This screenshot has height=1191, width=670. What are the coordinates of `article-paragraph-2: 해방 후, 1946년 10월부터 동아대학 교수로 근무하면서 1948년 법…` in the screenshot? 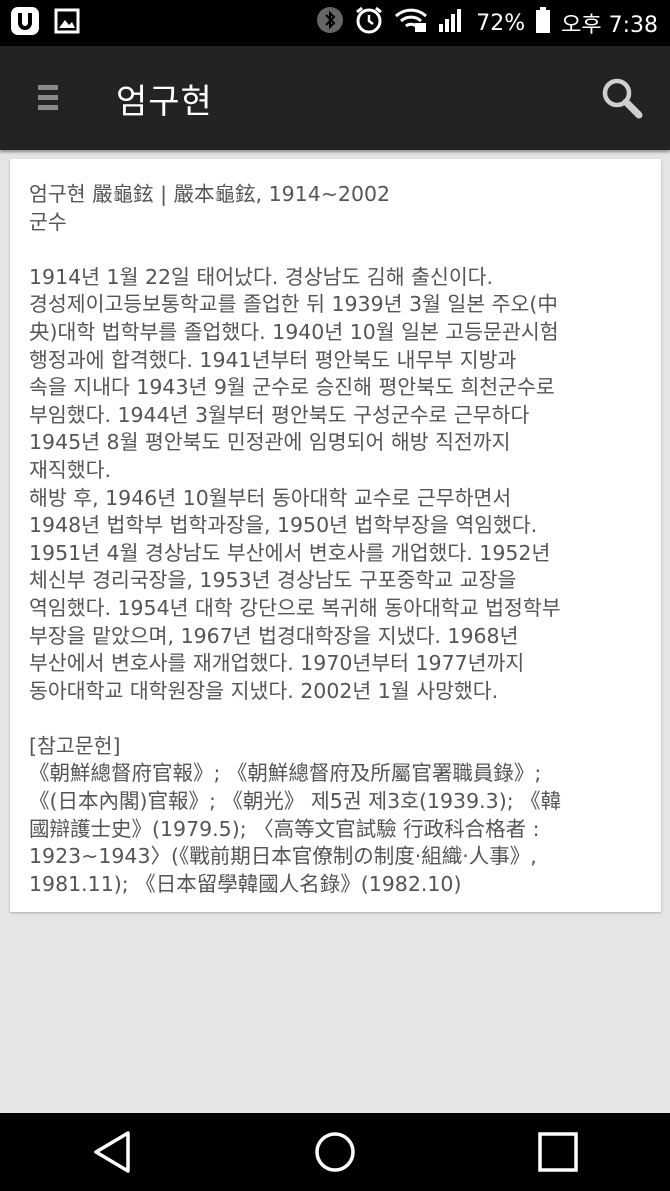 It's located at (295, 594).